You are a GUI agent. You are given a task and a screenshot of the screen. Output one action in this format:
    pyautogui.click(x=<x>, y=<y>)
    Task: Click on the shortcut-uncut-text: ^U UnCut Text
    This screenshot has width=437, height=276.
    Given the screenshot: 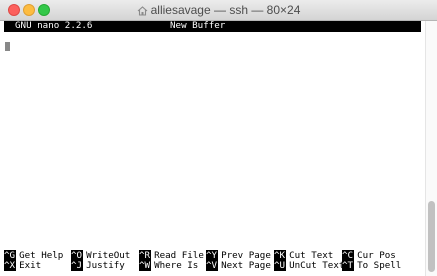 What is the action you would take?
    pyautogui.click(x=309, y=265)
    